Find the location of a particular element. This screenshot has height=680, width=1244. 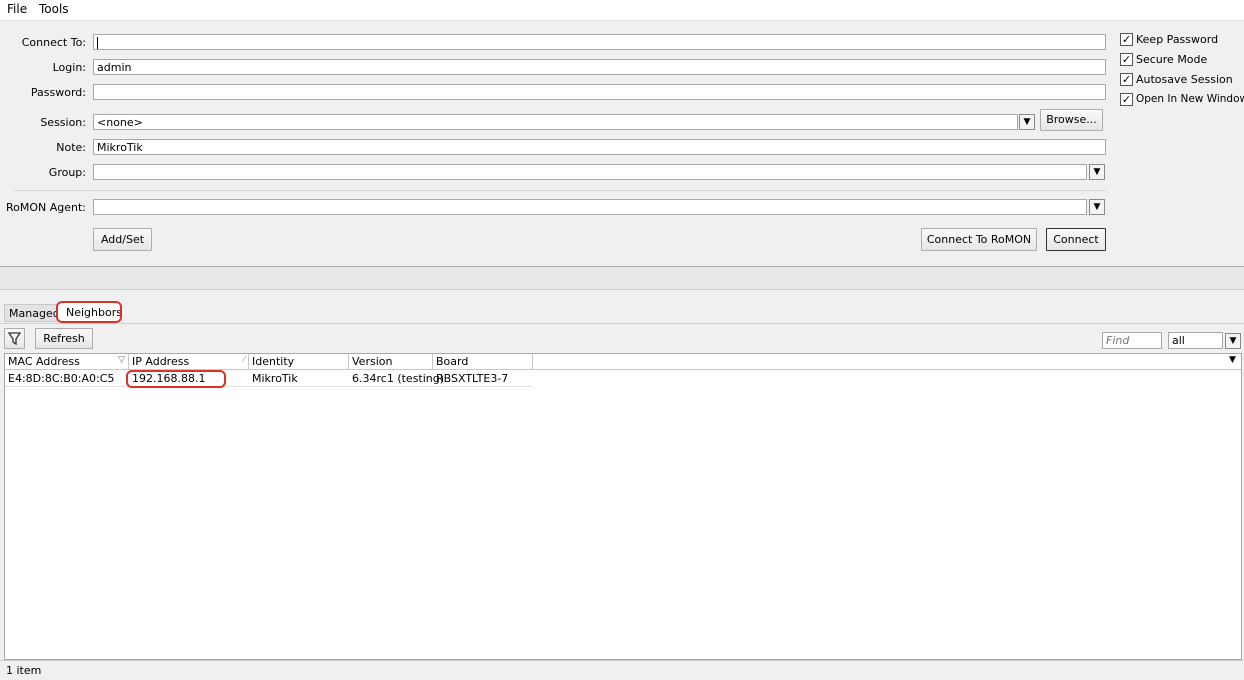

status-bar: 1 item is located at coordinates (622, 670).